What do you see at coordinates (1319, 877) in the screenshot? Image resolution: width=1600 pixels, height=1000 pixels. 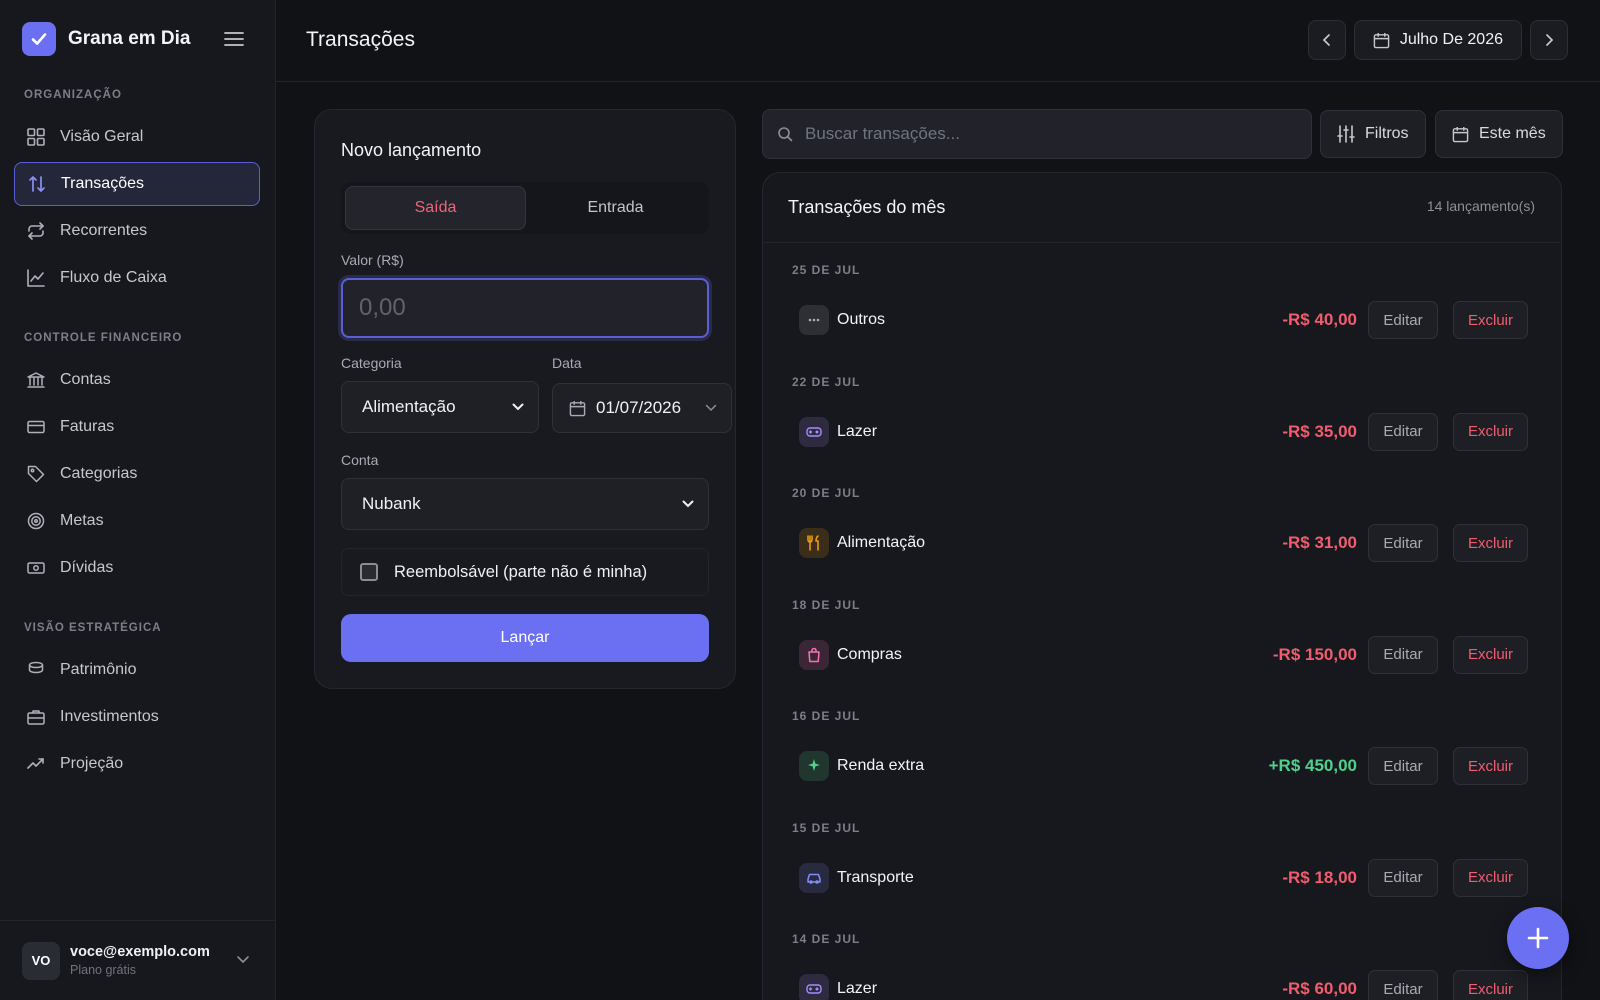 I see `transaction-amount: -R$ 18,00` at bounding box center [1319, 877].